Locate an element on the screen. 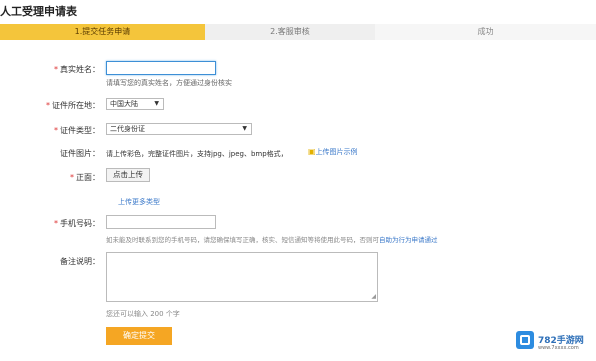  real-name-input is located at coordinates (161, 68).